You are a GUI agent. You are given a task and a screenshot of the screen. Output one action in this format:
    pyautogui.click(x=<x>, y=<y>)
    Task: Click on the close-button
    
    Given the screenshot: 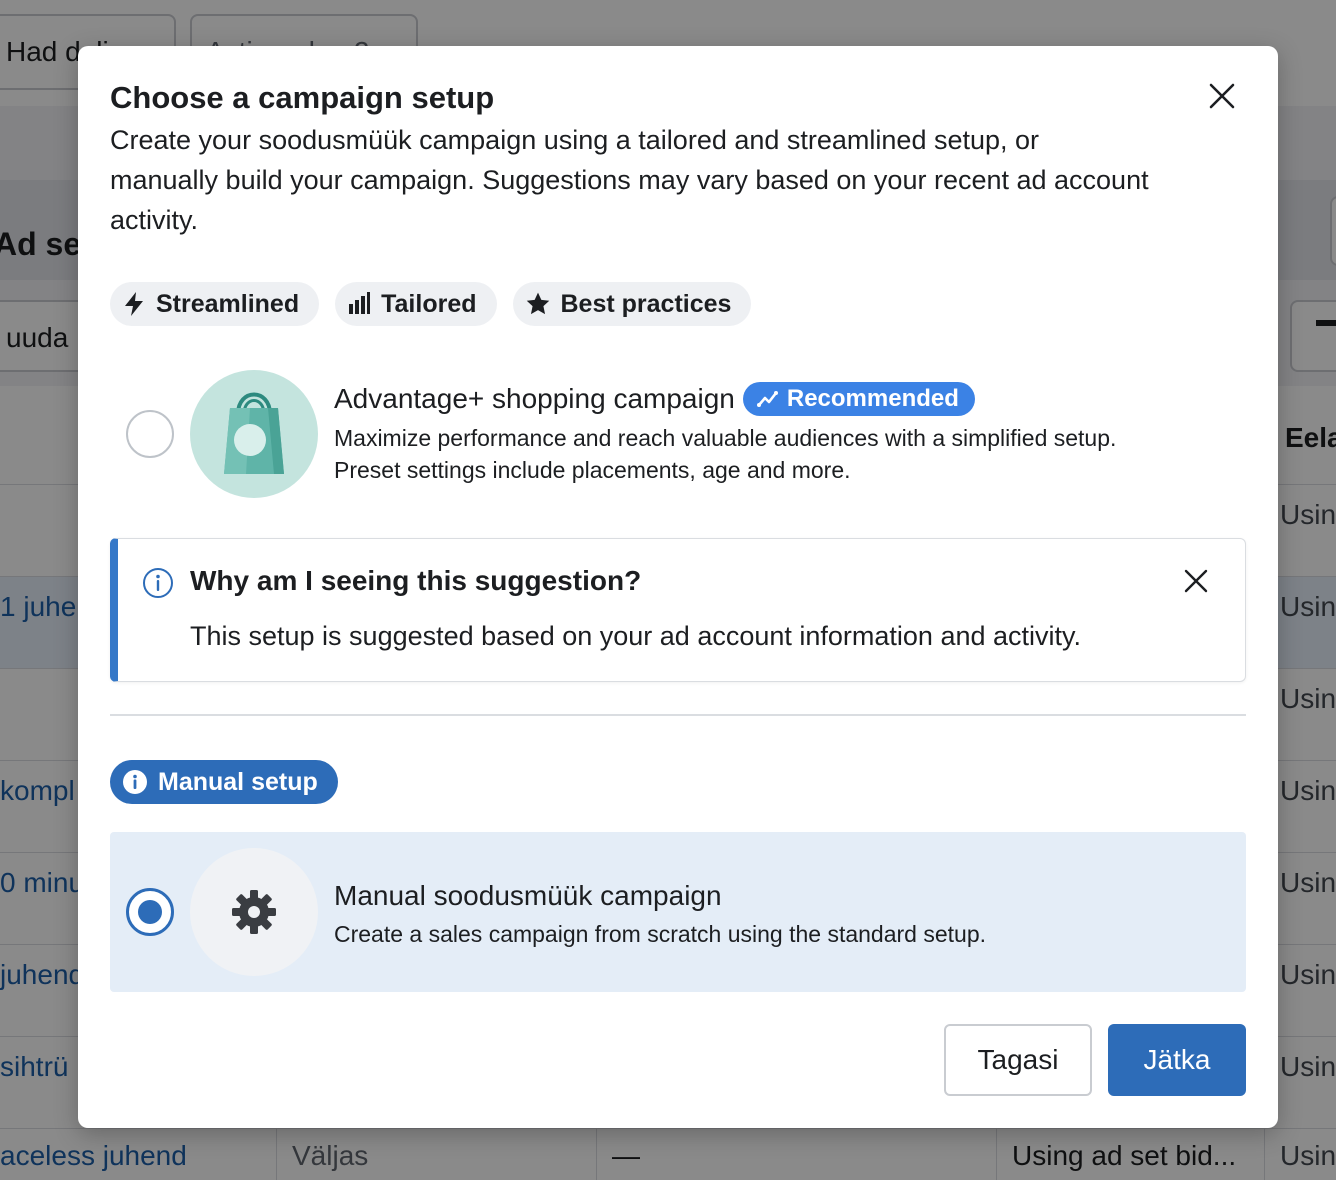 What is the action you would take?
    pyautogui.click(x=1222, y=96)
    